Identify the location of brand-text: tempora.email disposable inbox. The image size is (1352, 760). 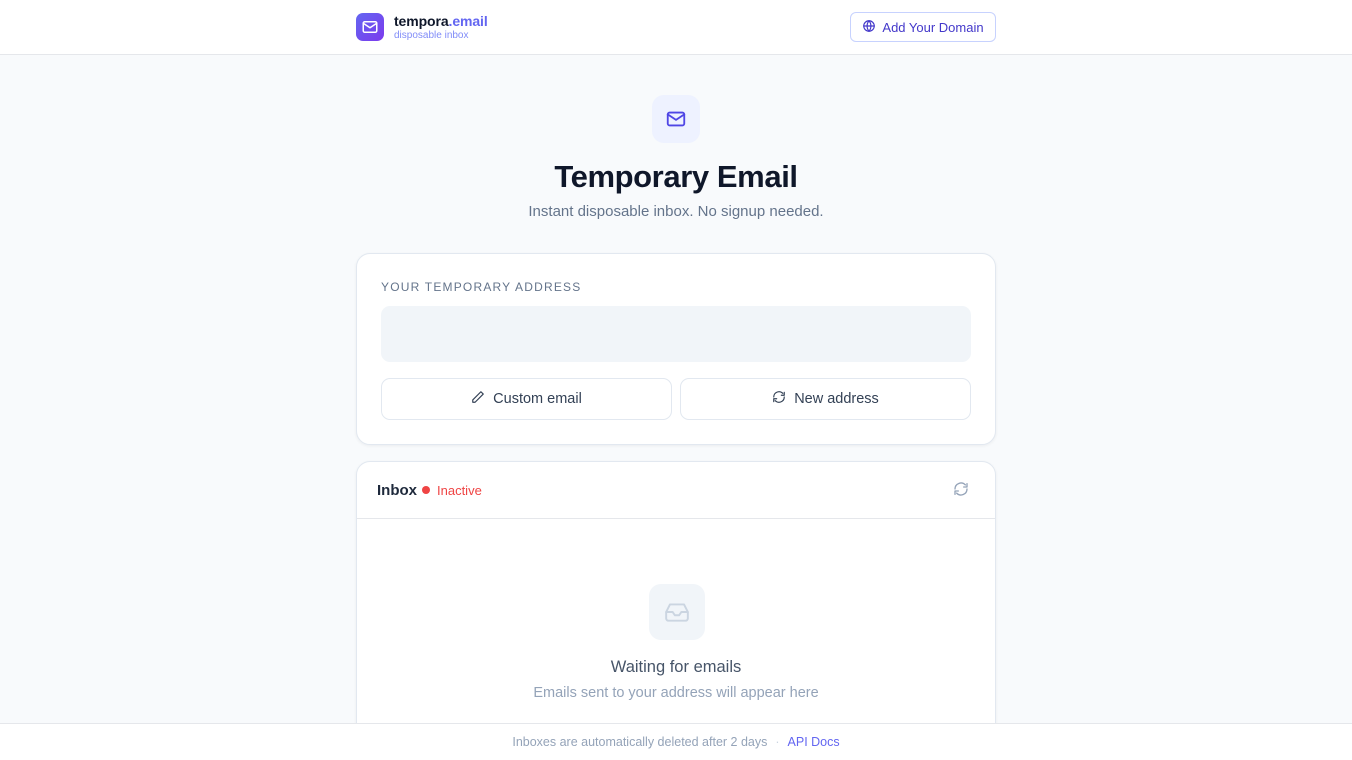
(441, 27).